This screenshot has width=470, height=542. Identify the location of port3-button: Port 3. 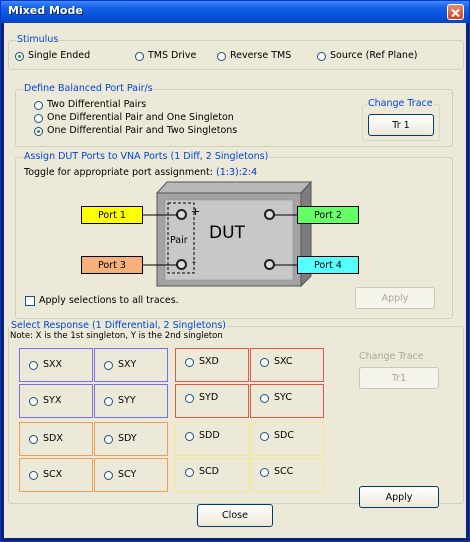
(112, 265).